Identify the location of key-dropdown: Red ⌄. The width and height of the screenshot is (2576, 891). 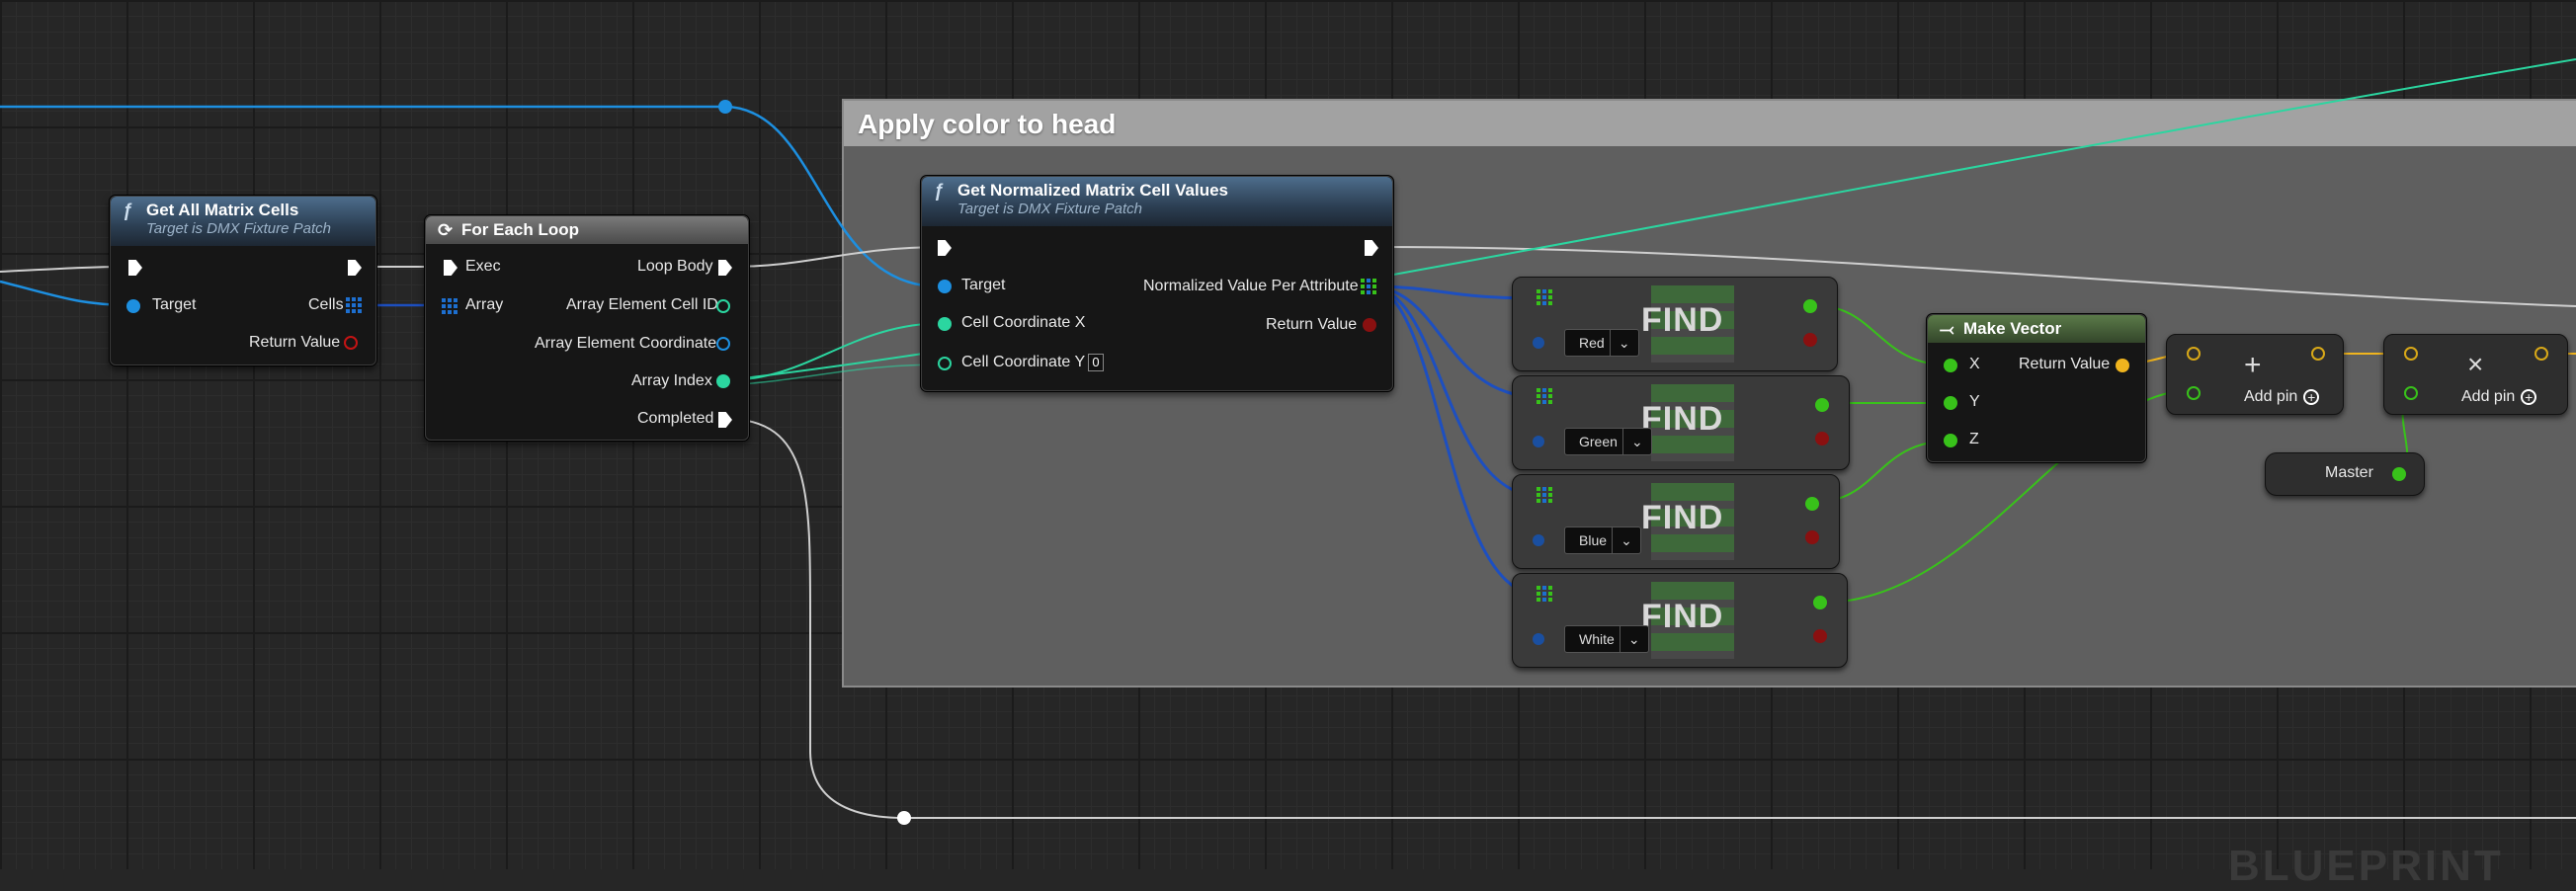
(1601, 343).